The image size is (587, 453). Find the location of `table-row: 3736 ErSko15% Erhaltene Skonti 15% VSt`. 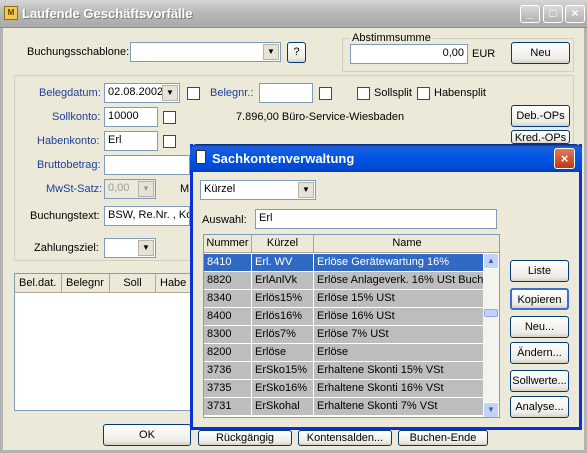

table-row: 3736 ErSko15% Erhaltene Skonti 15% VSt is located at coordinates (344, 371).